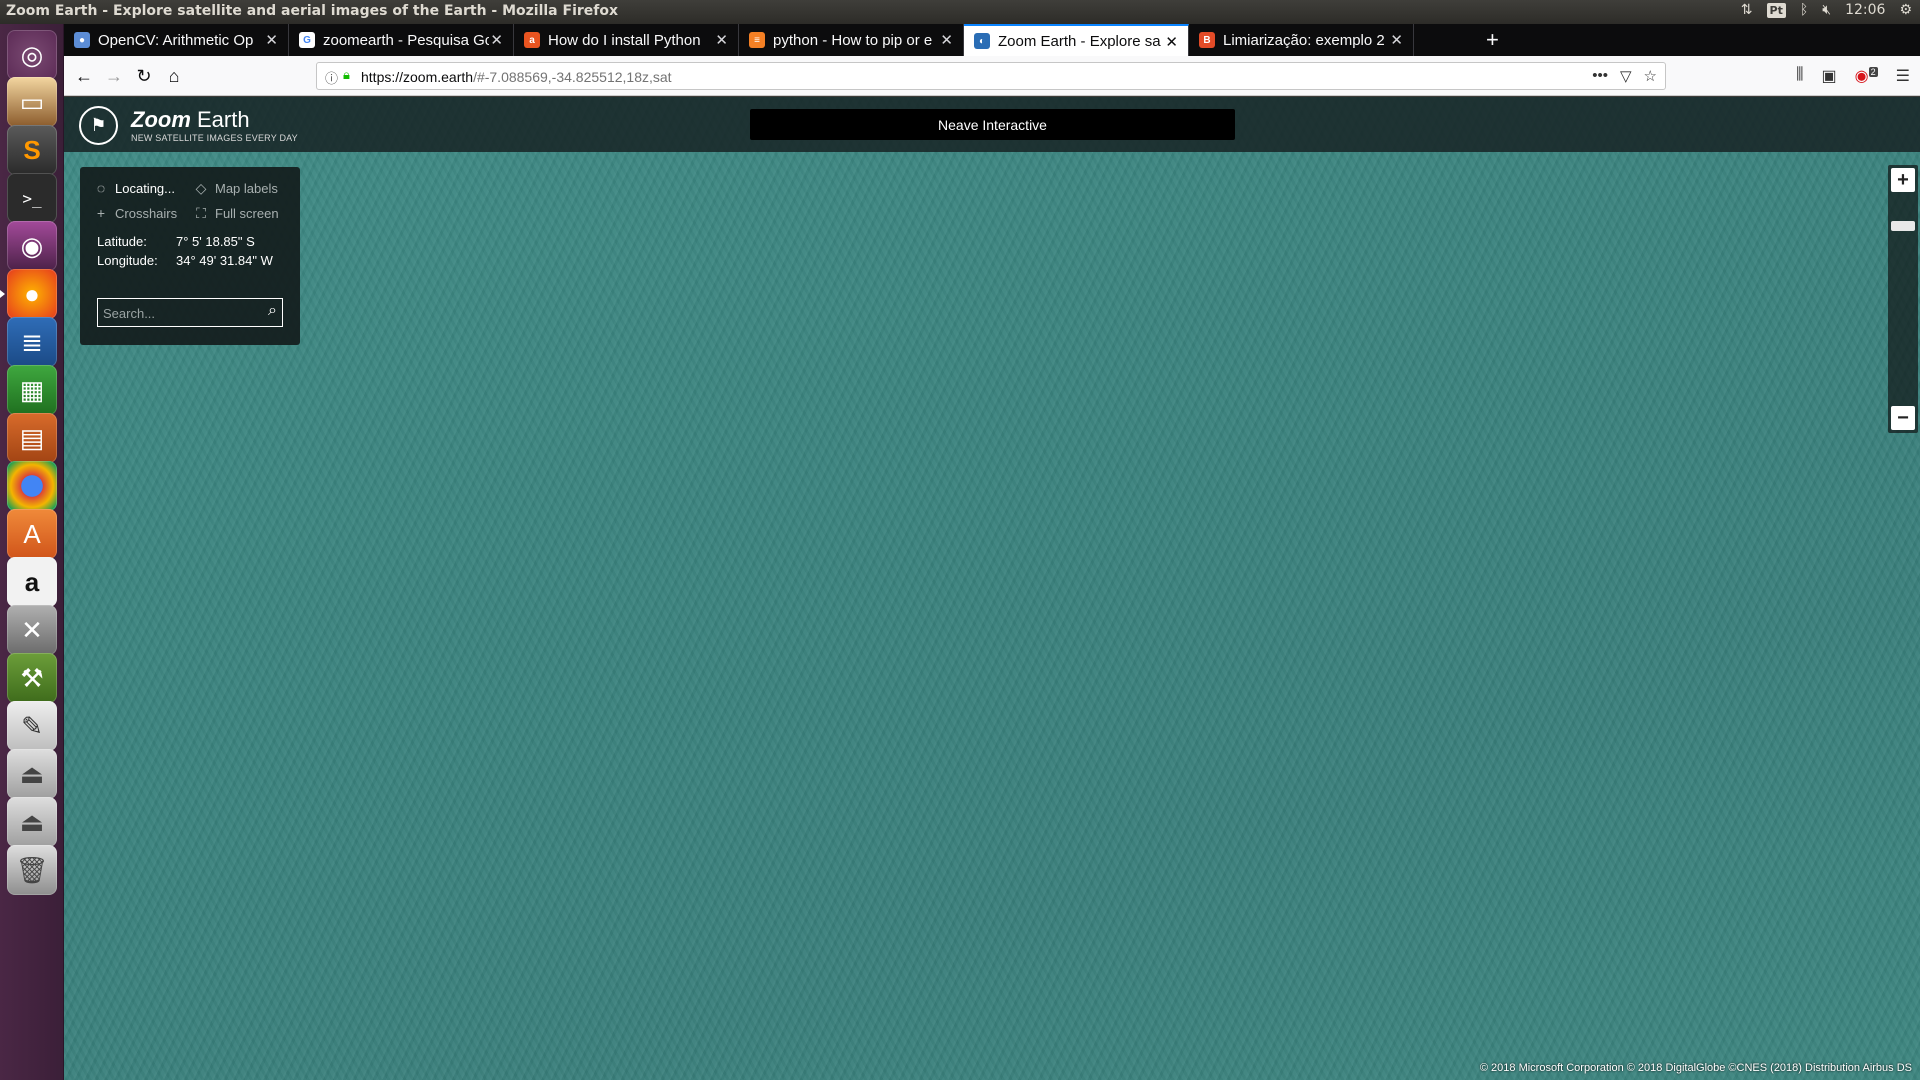 This screenshot has height=1080, width=1920. I want to click on search-box: ⌕, so click(190, 312).